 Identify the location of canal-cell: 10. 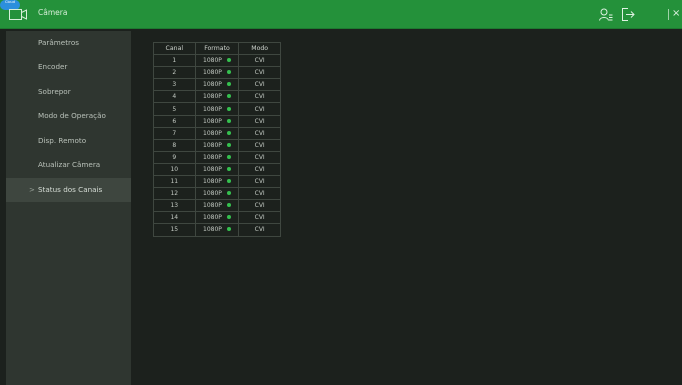
(174, 169).